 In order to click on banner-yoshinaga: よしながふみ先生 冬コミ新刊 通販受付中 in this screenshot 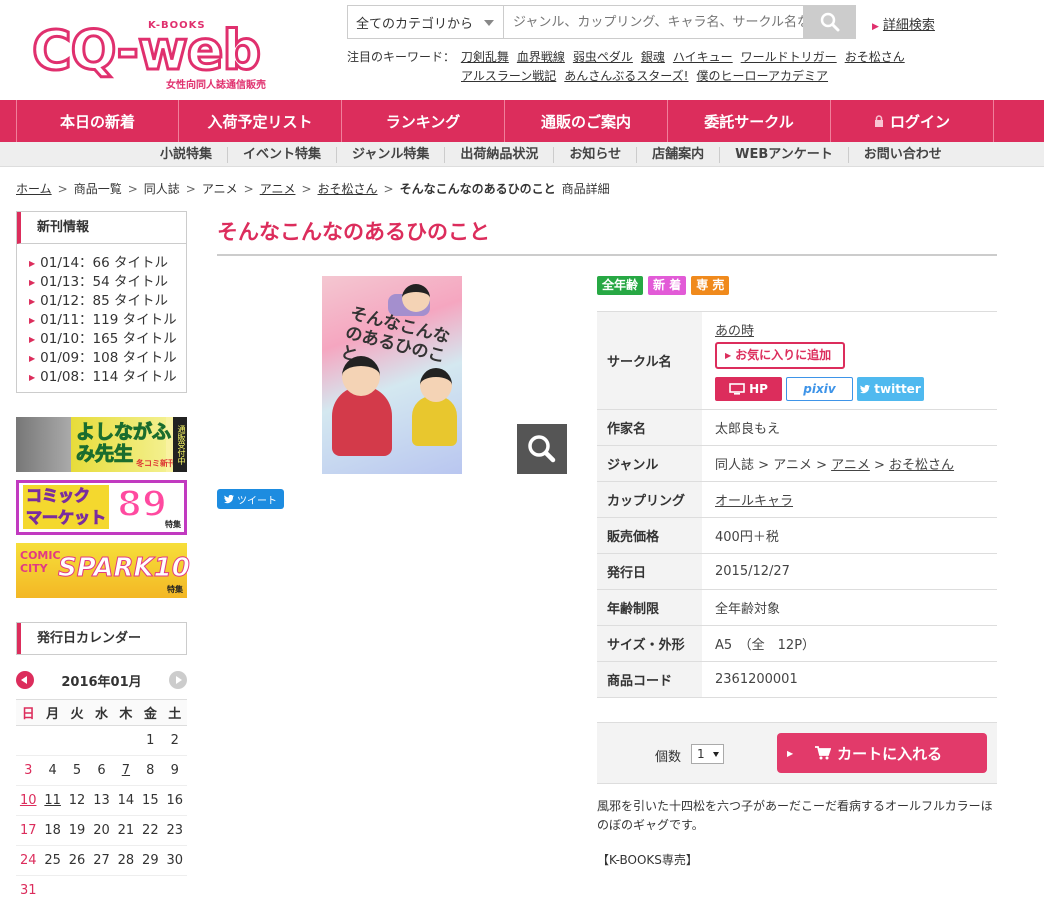, I will do `click(101, 444)`.